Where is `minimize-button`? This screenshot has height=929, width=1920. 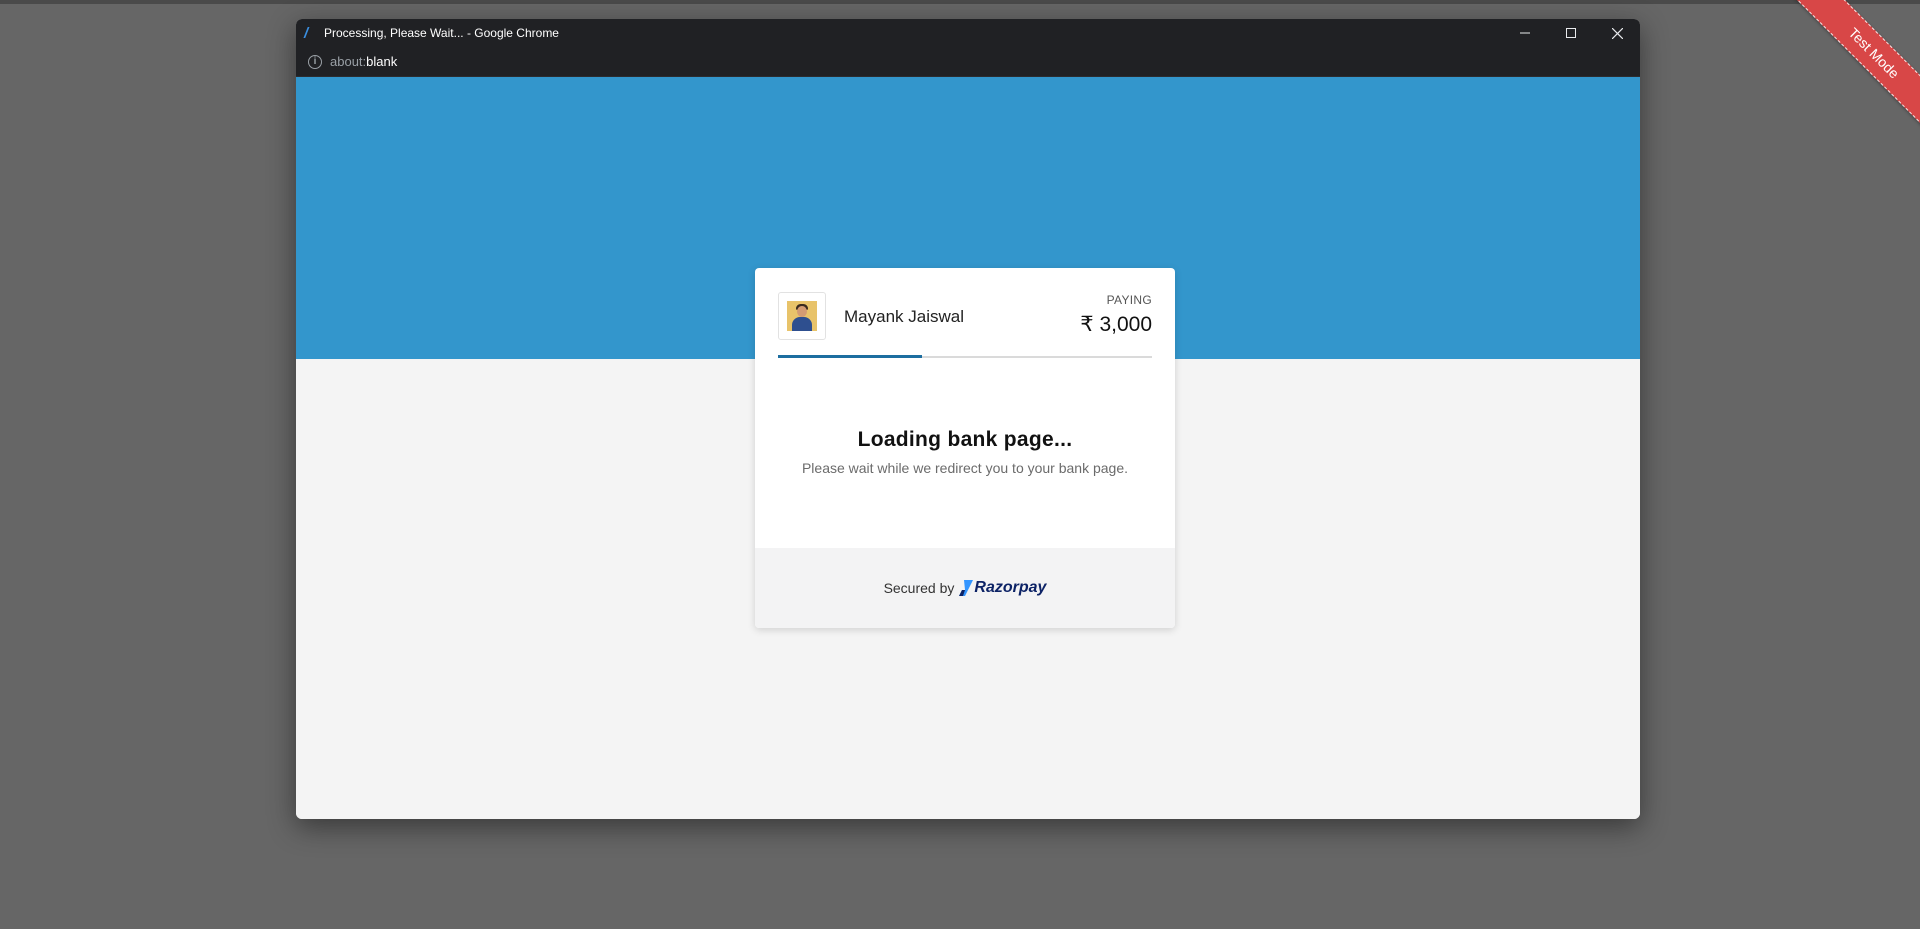 minimize-button is located at coordinates (1525, 33).